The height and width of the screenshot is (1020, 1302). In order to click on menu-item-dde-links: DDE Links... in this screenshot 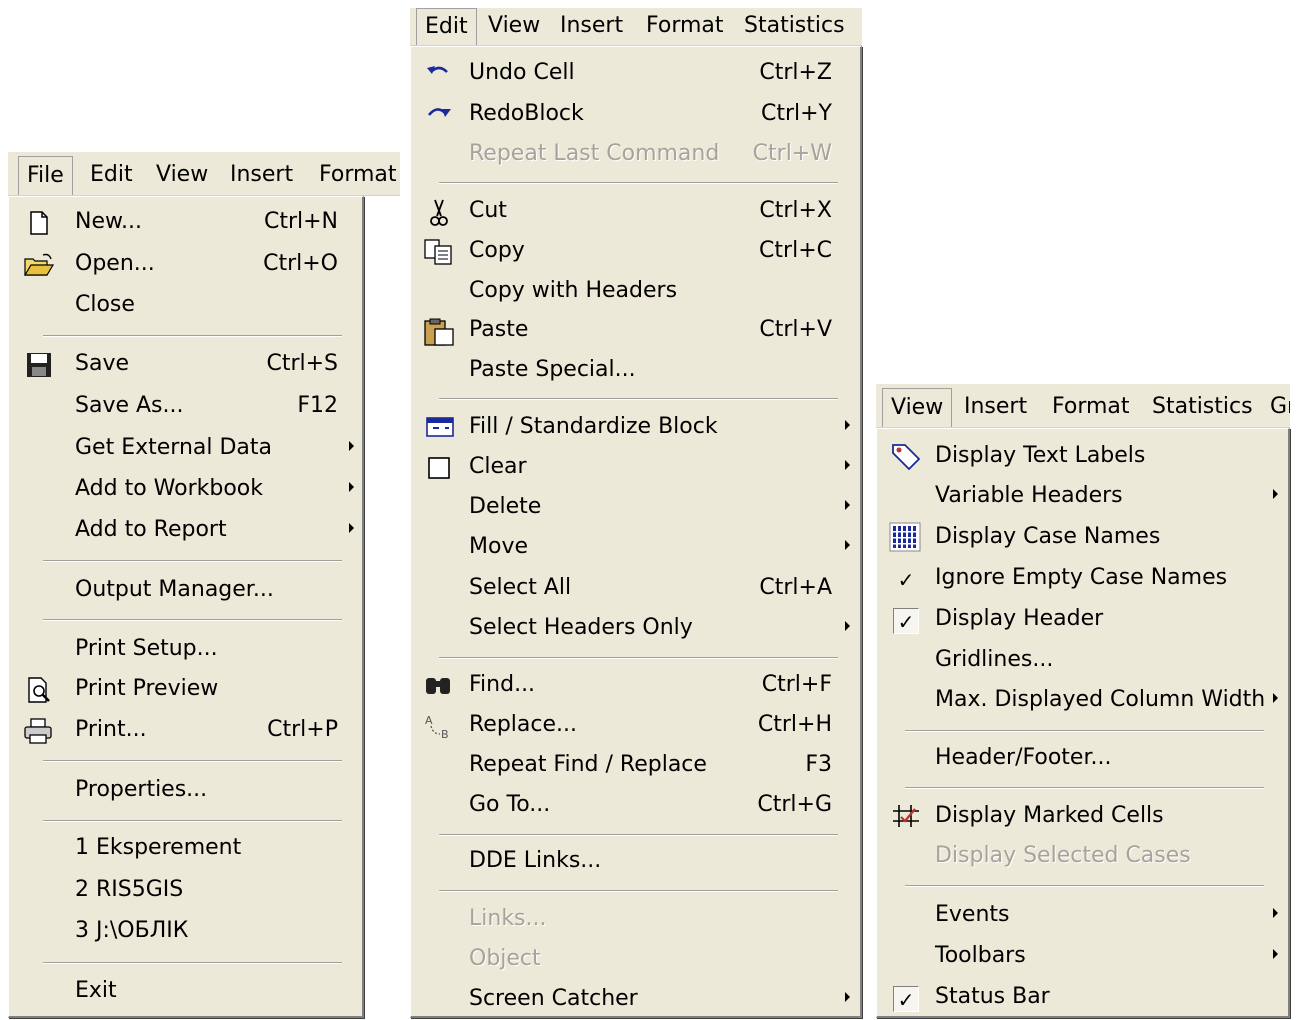, I will do `click(635, 862)`.